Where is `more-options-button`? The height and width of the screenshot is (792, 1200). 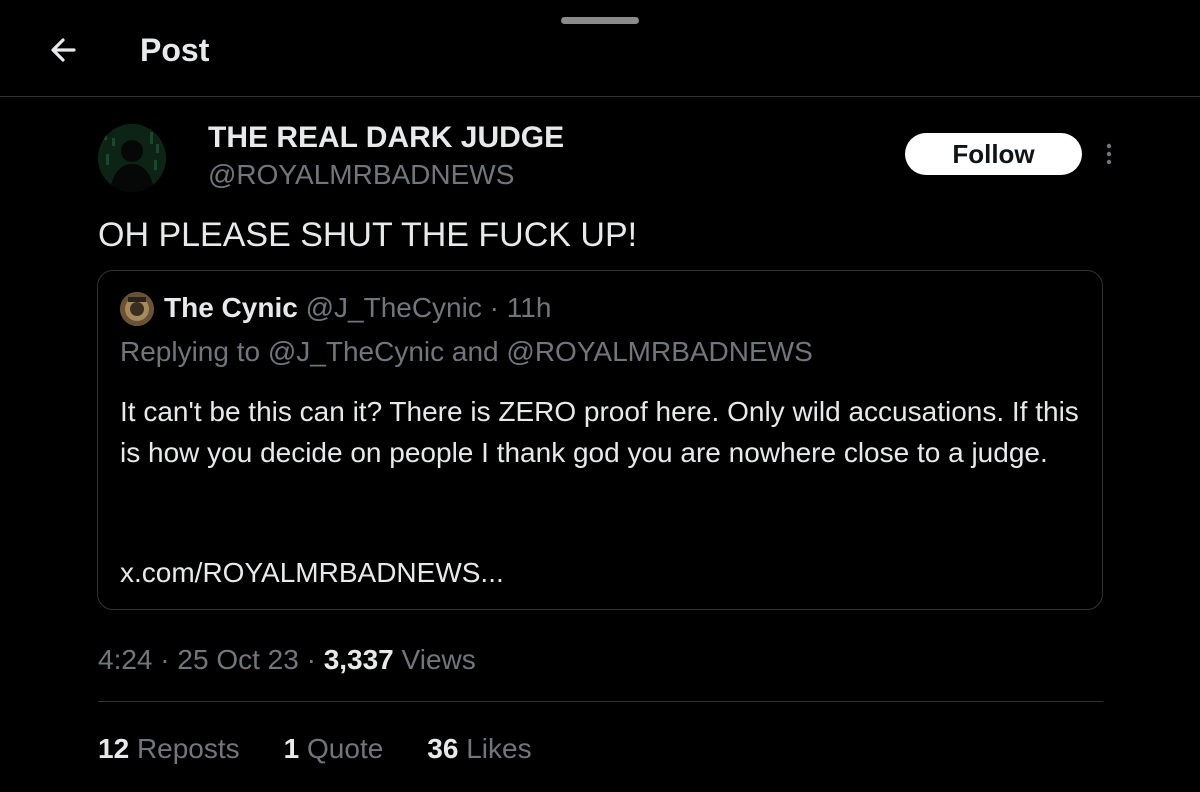
more-options-button is located at coordinates (1109, 156).